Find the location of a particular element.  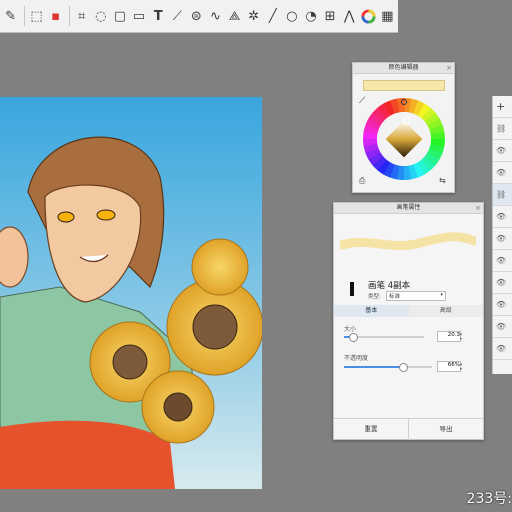

symmetry-icon: ✲ is located at coordinates (253, 16).